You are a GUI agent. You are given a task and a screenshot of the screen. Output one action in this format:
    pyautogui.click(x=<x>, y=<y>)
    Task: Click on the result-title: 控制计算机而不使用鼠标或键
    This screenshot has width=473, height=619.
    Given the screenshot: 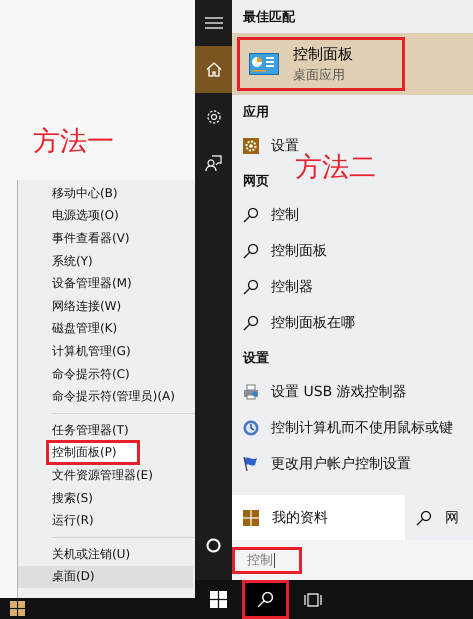 What is the action you would take?
    pyautogui.click(x=362, y=428)
    